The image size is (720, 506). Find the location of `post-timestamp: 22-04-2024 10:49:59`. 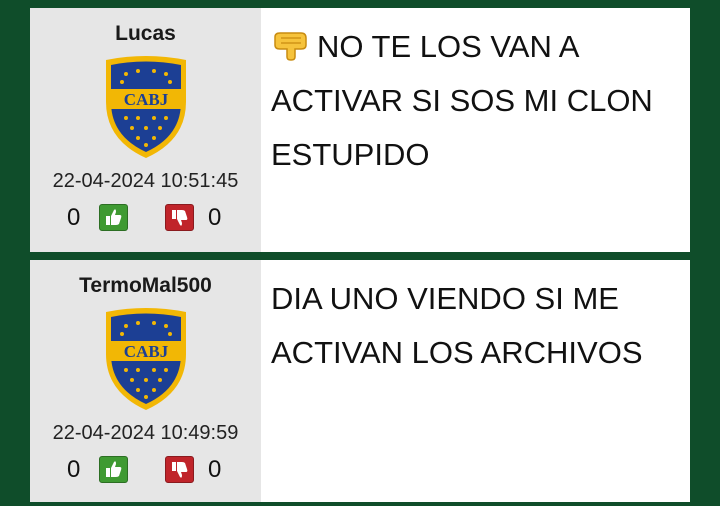

post-timestamp: 22-04-2024 10:49:59 is located at coordinates (145, 433).